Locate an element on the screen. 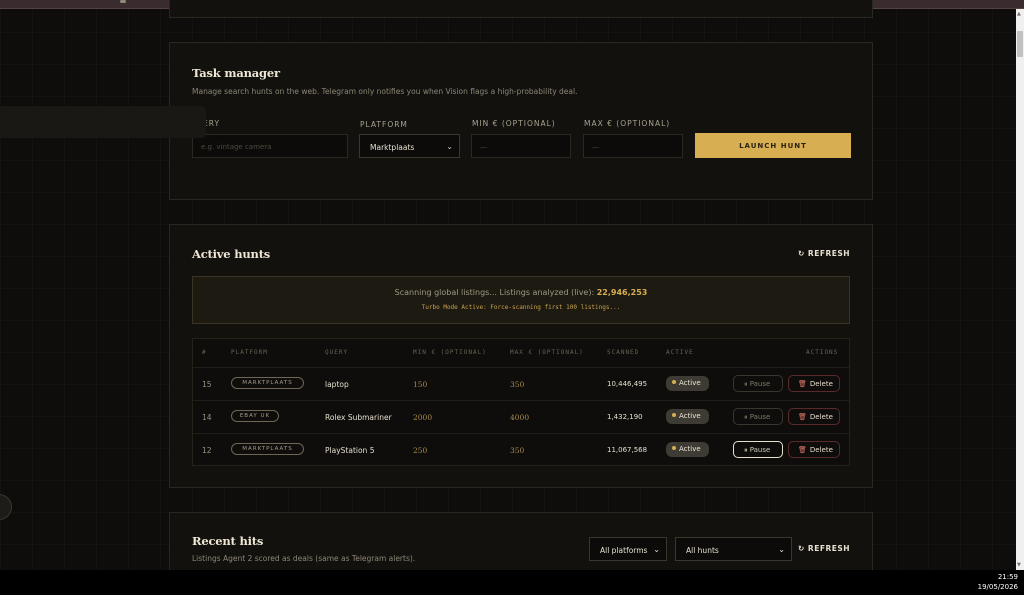  hunt-filter-value: All hunts is located at coordinates (702, 550).